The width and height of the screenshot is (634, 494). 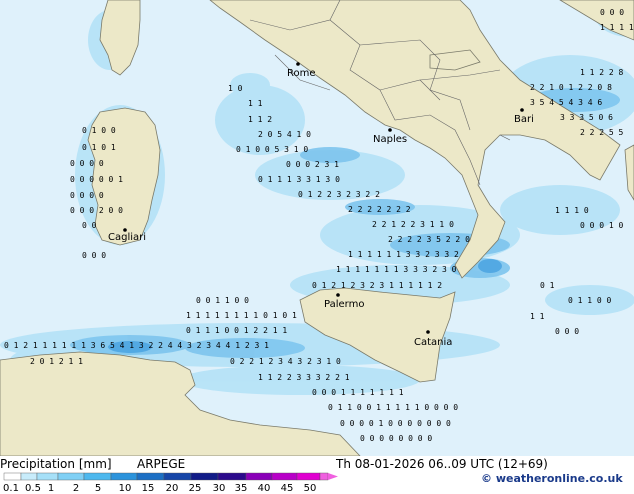 I want to click on svg-text: 0 1 0 1, so click(x=99, y=147).